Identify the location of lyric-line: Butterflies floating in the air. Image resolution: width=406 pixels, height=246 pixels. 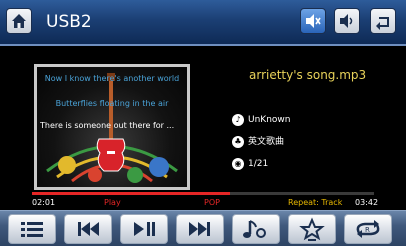
(112, 103).